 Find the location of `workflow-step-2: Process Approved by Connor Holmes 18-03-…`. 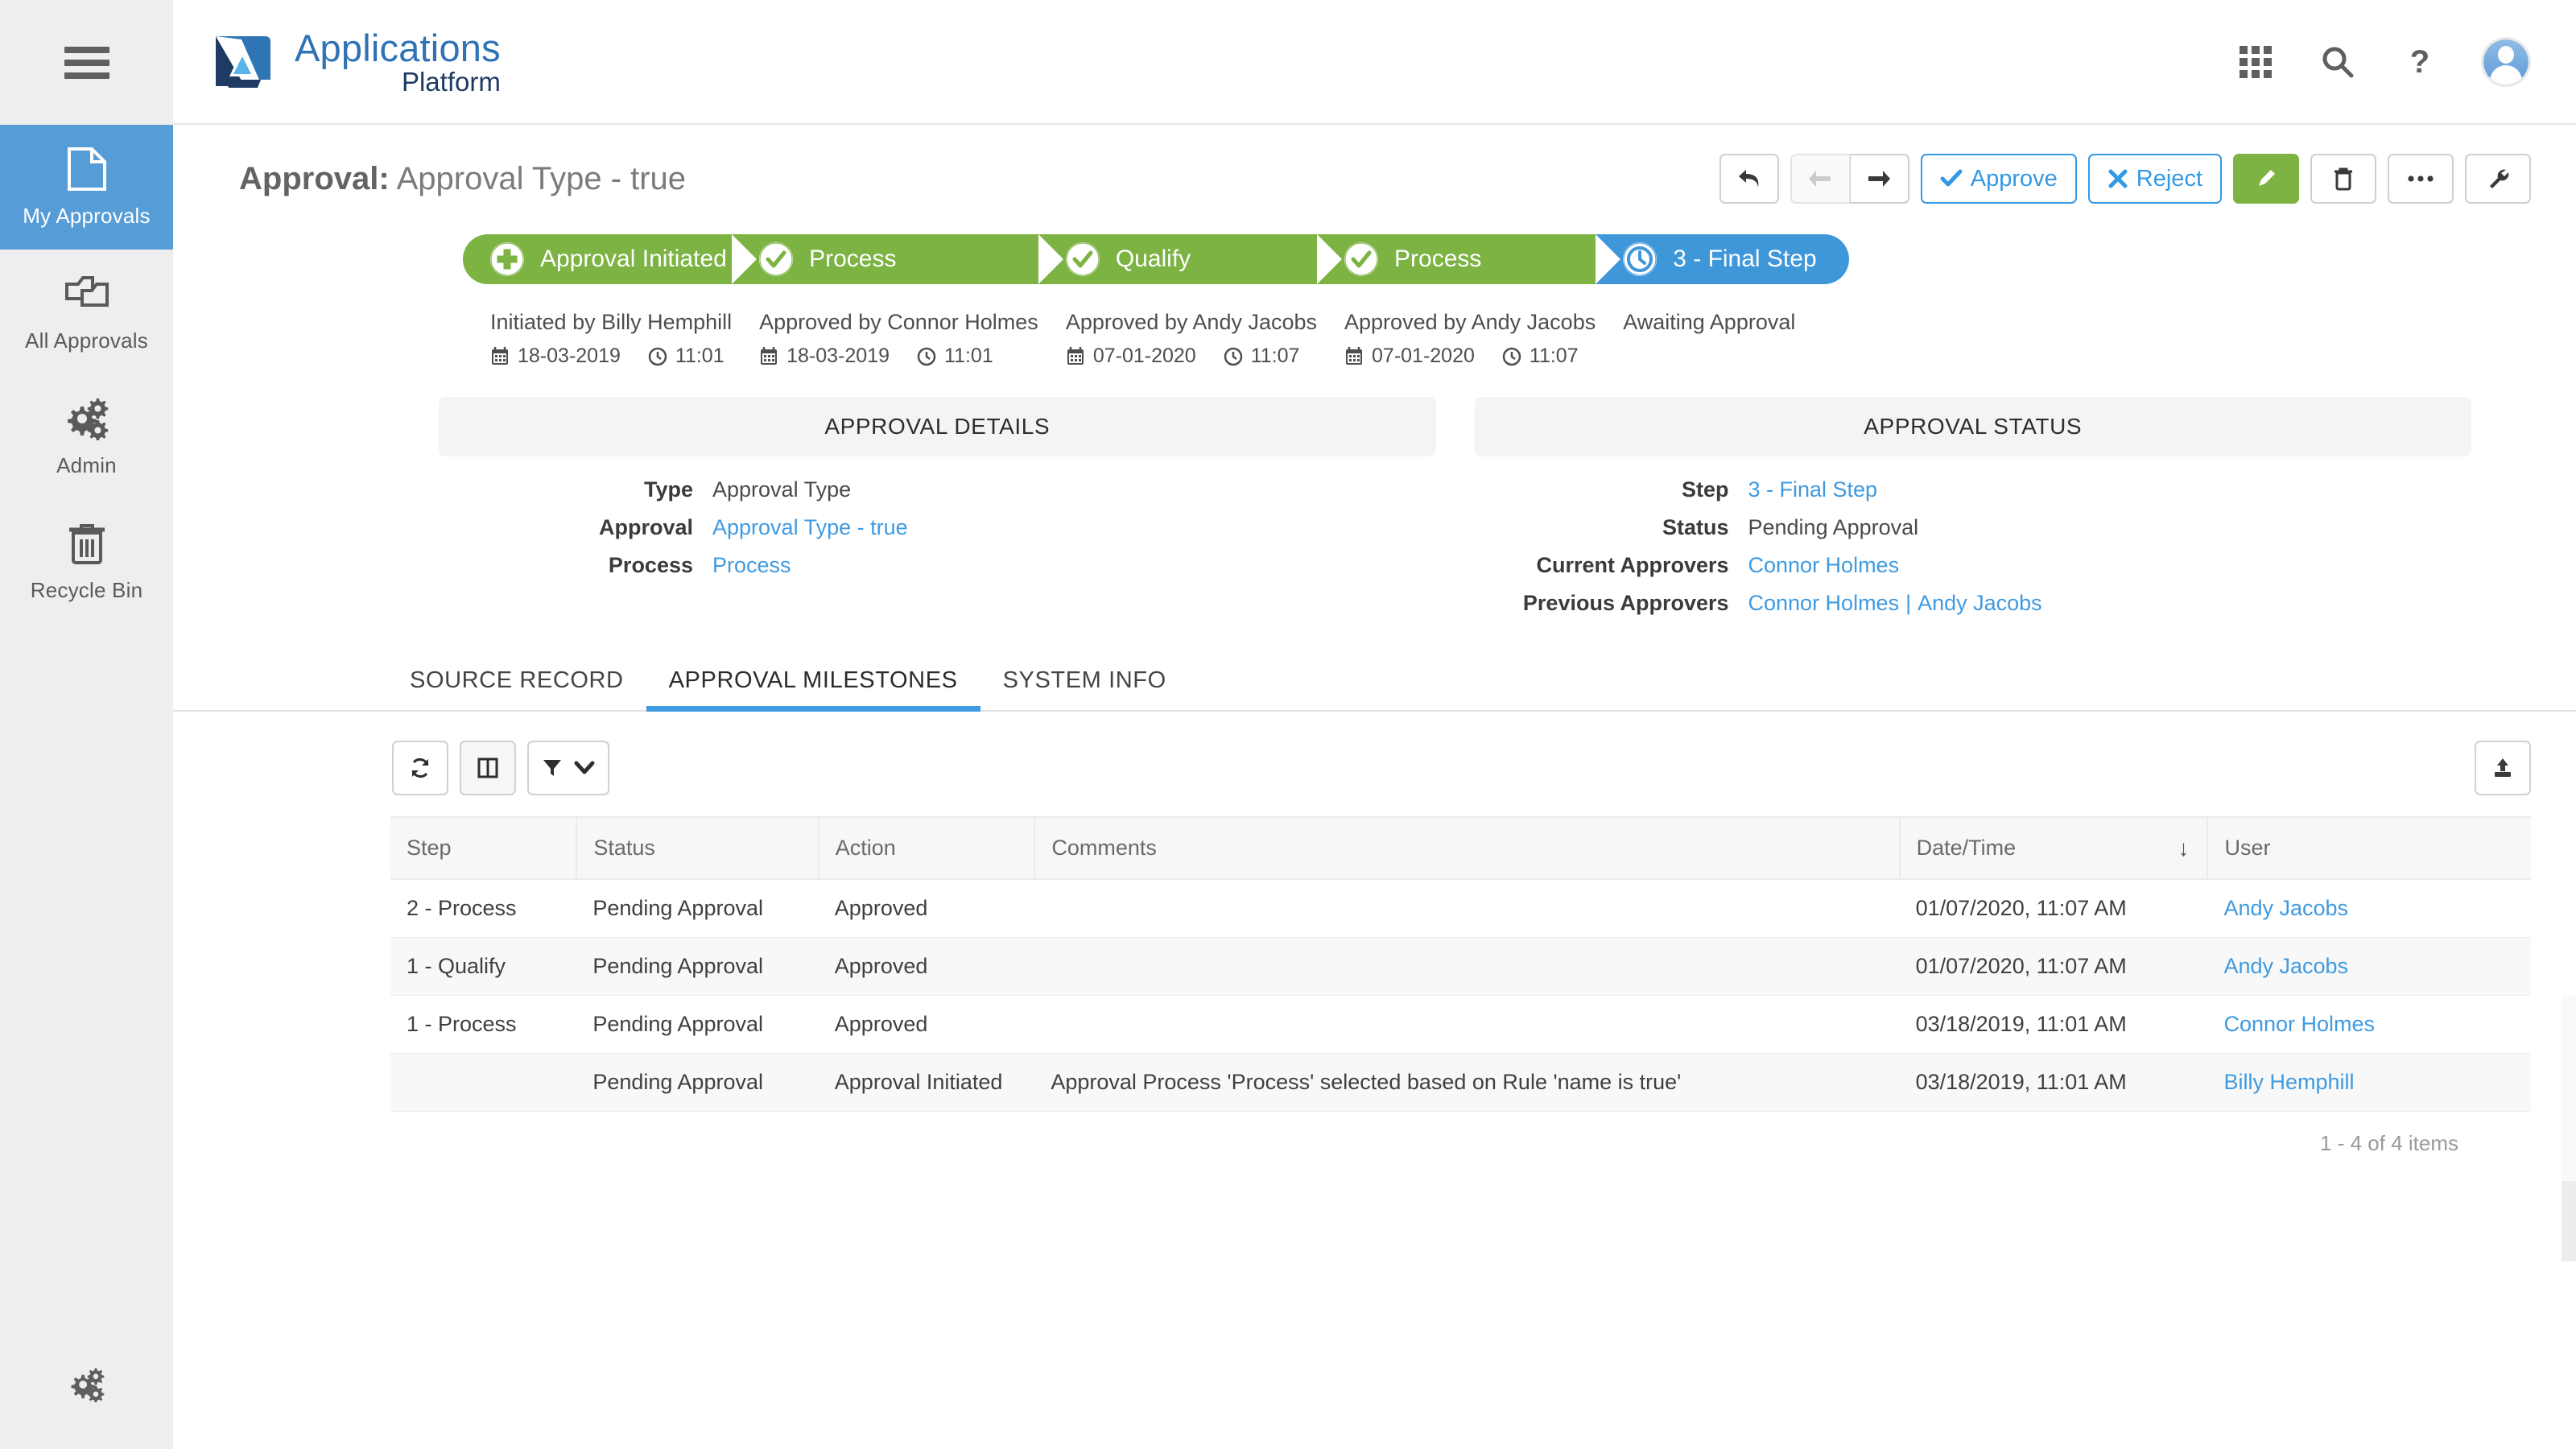

workflow-step-2: Process Approved by Connor Holmes 18-03-… is located at coordinates (897, 301).